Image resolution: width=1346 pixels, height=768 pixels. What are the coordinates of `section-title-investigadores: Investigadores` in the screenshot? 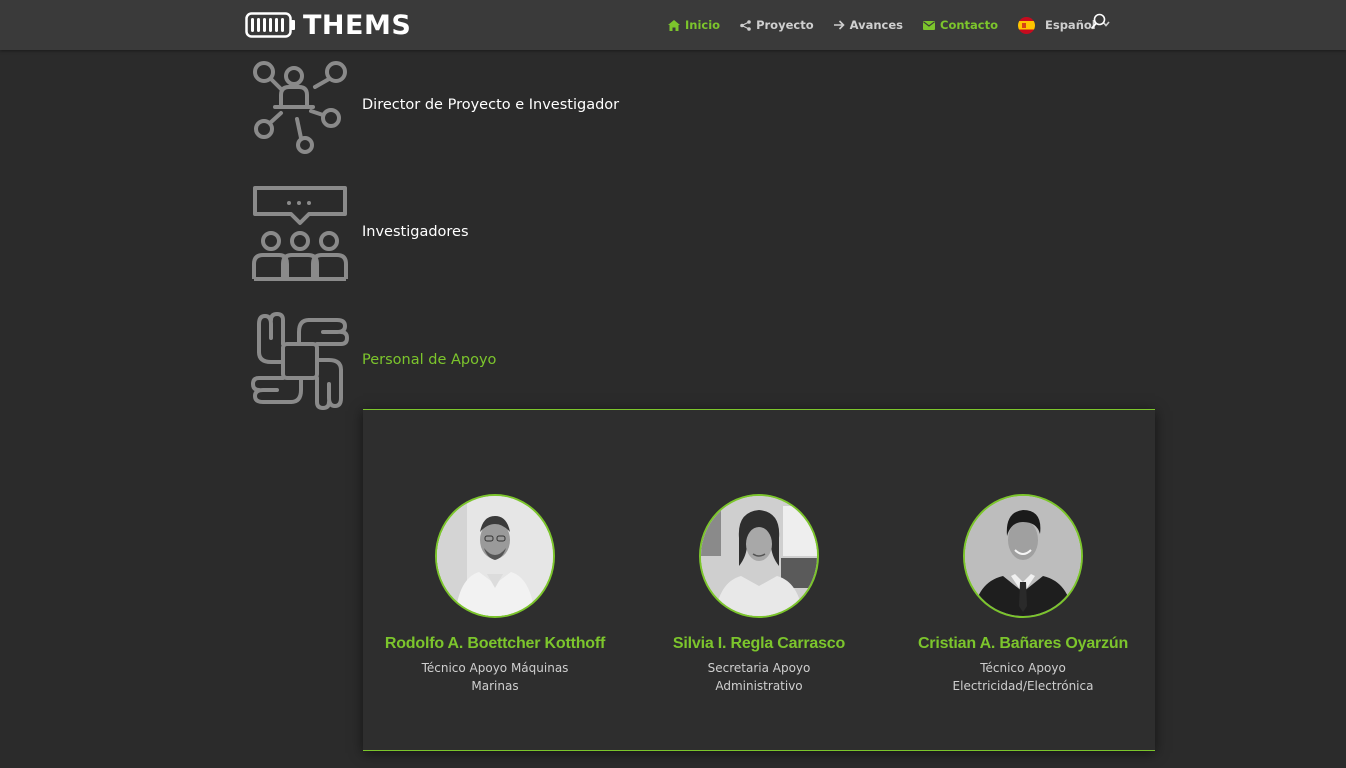 It's located at (415, 232).